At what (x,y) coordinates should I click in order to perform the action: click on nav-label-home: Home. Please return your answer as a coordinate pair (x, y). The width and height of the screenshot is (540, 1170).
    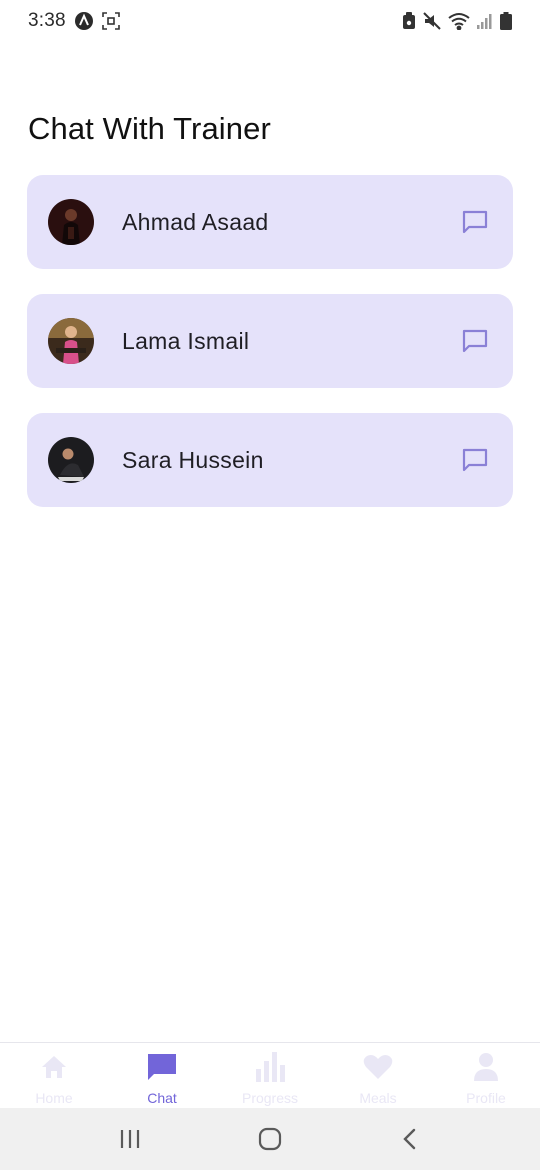
    Looking at the image, I should click on (54, 1098).